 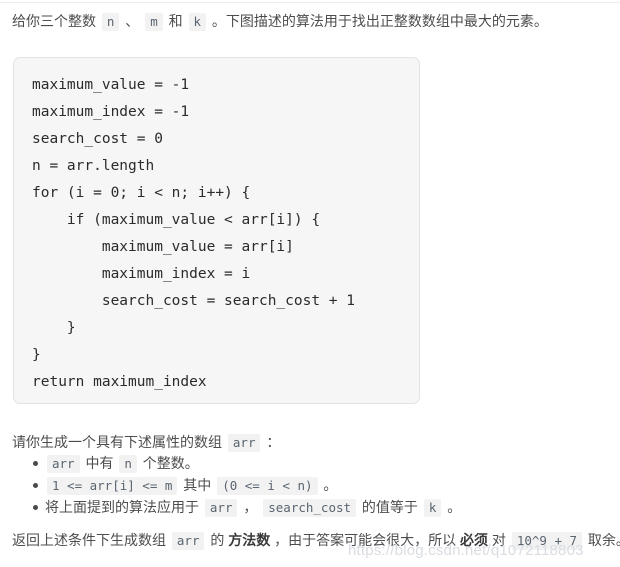 I want to click on bullet-text-3: 的值等于, so click(x=390, y=507).